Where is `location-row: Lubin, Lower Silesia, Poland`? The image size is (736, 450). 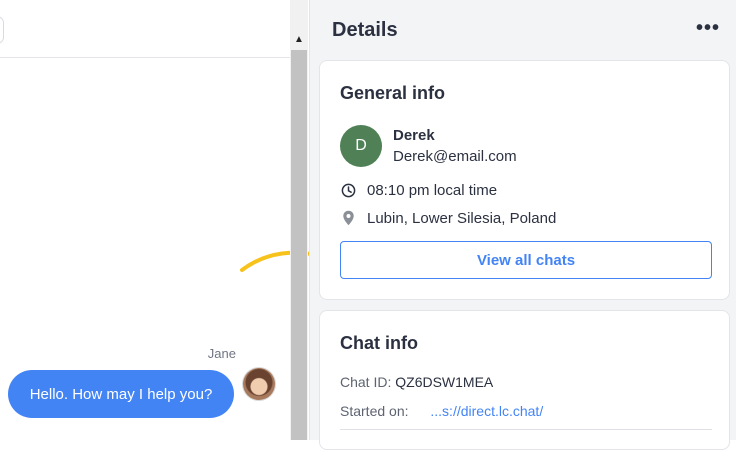 location-row: Lubin, Lower Silesia, Poland is located at coordinates (448, 218).